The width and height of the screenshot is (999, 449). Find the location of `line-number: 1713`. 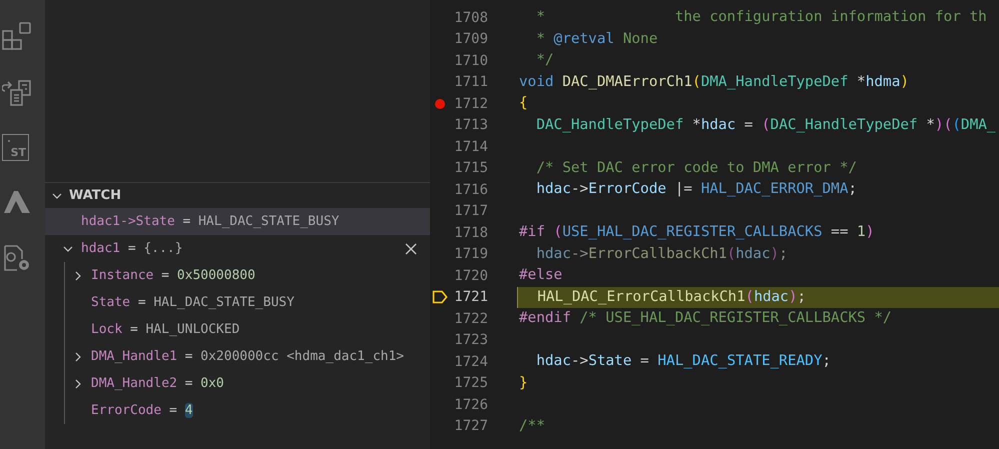

line-number: 1713 is located at coordinates (470, 125).